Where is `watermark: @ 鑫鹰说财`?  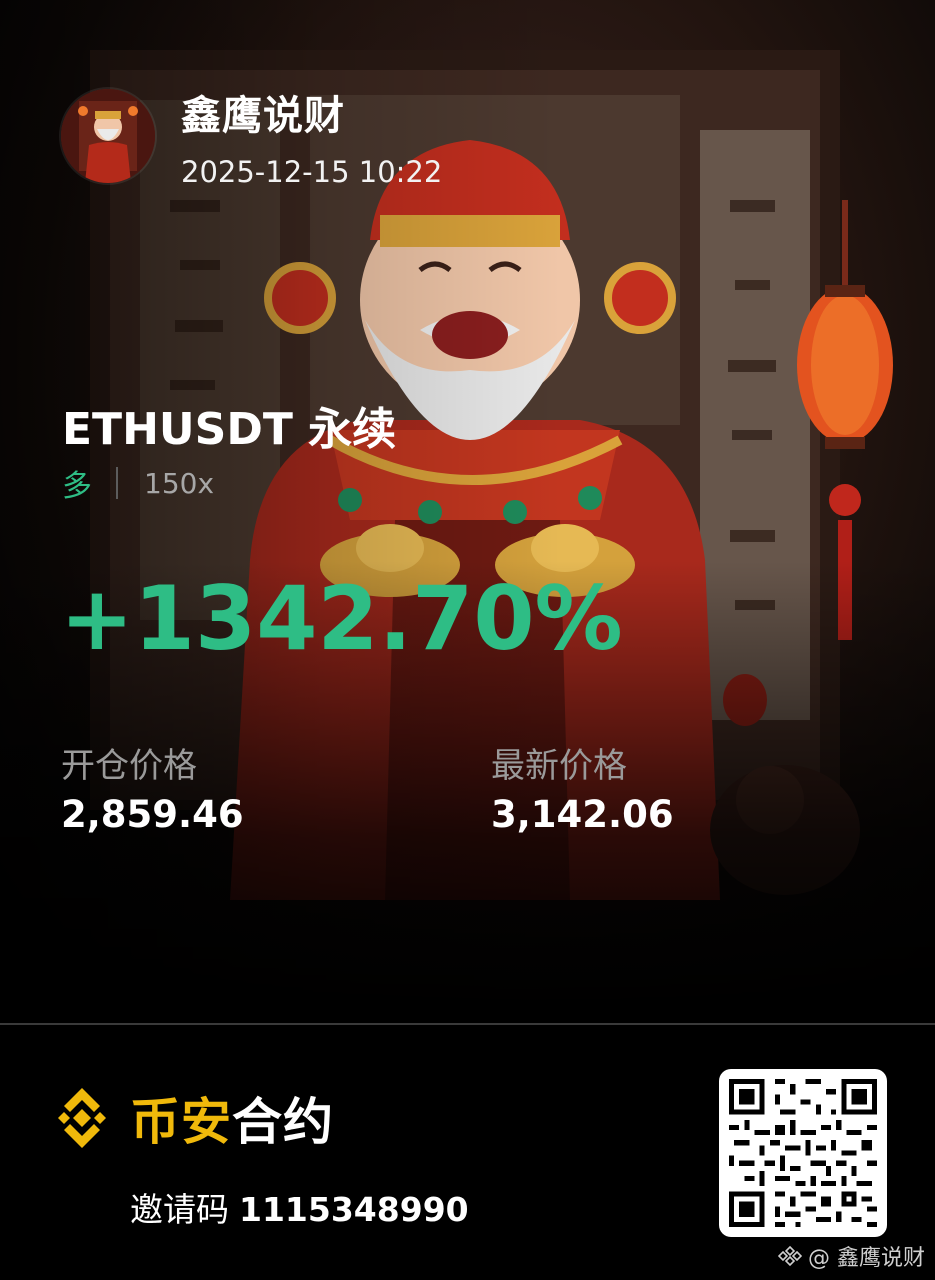
watermark: @ 鑫鹰说财 is located at coordinates (851, 1256).